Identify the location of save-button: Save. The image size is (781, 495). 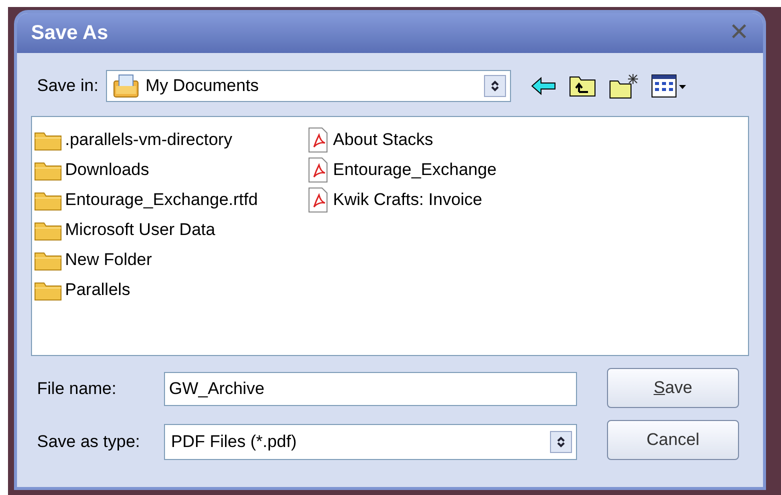
(673, 388).